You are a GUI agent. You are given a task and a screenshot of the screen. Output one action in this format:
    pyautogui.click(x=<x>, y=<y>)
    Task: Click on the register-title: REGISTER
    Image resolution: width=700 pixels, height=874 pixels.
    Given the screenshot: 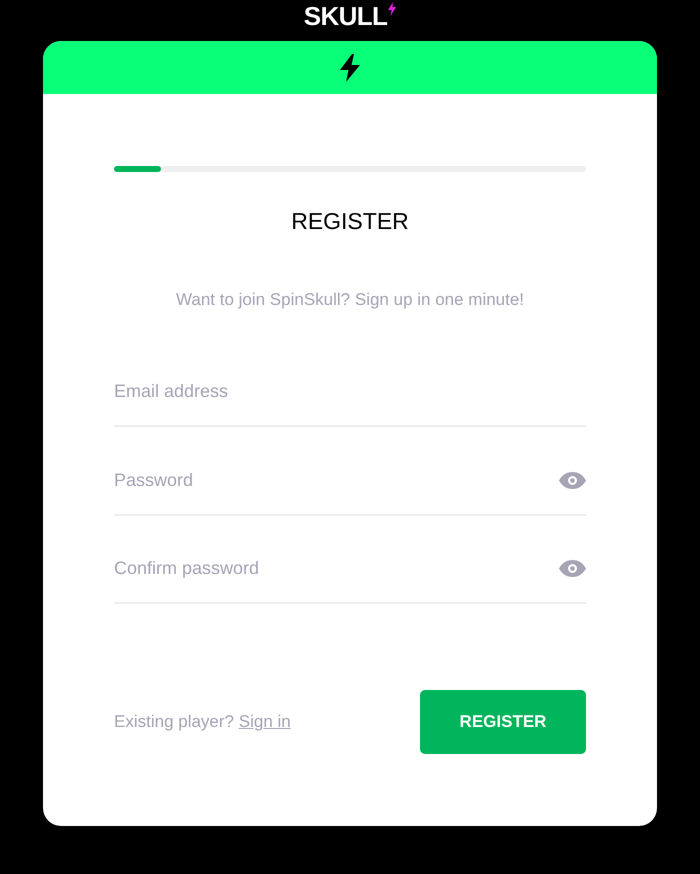 What is the action you would take?
    pyautogui.click(x=350, y=221)
    